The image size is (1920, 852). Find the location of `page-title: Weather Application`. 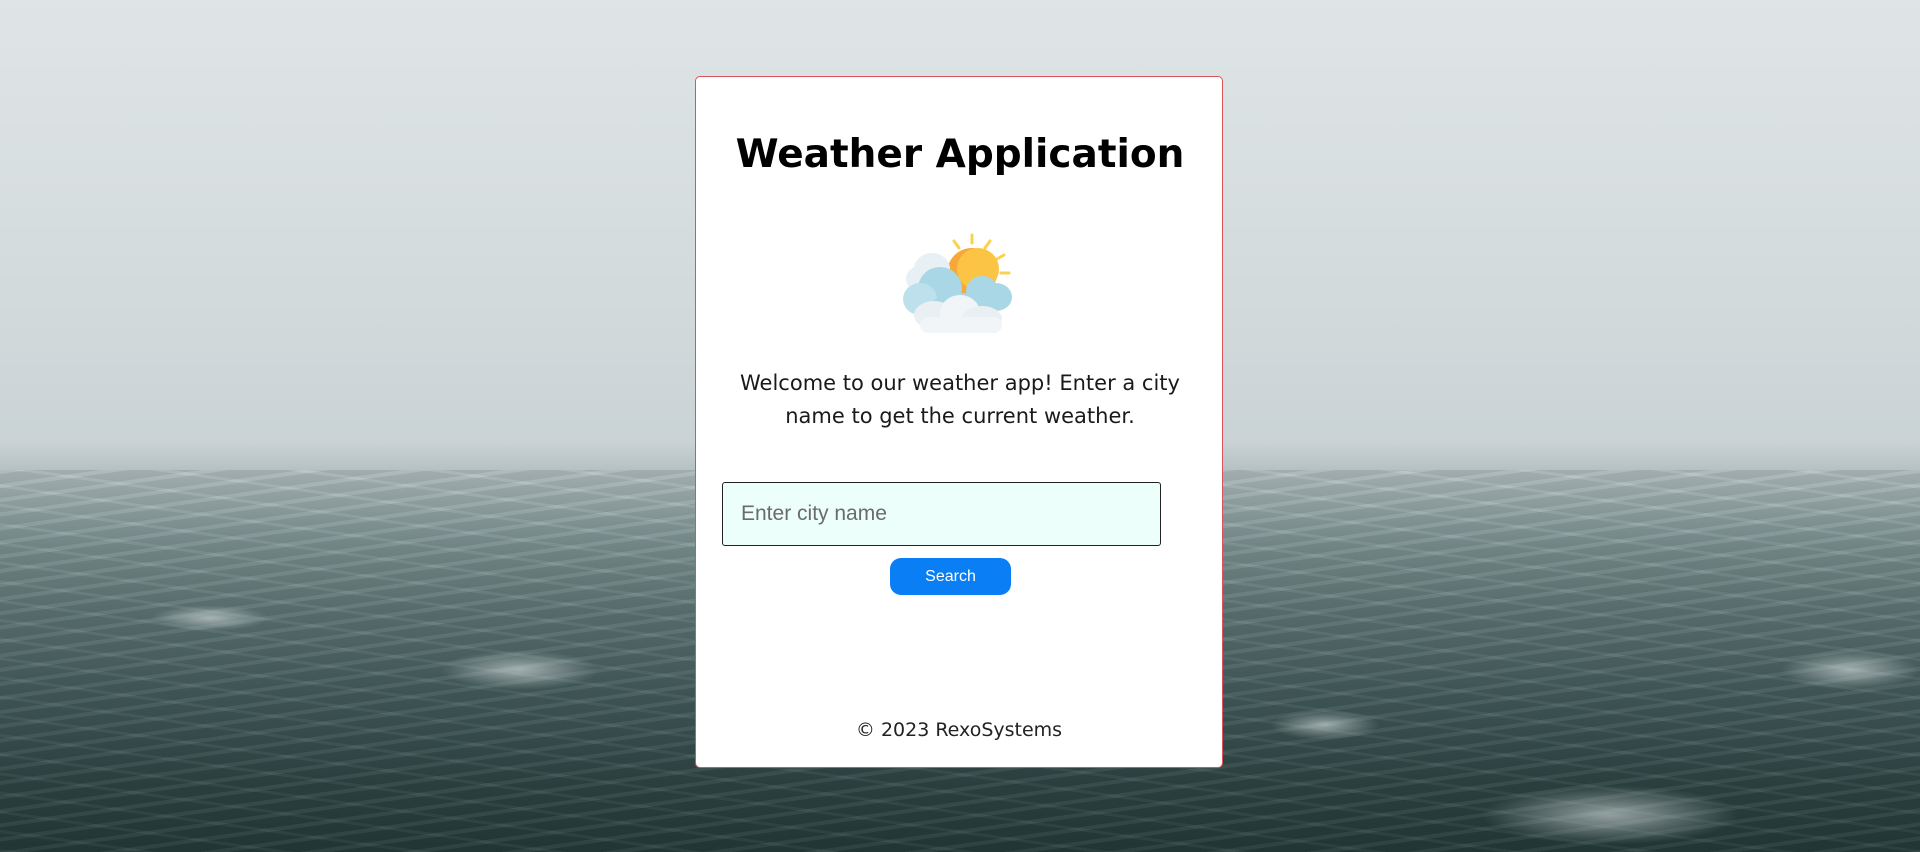

page-title: Weather Application is located at coordinates (960, 154).